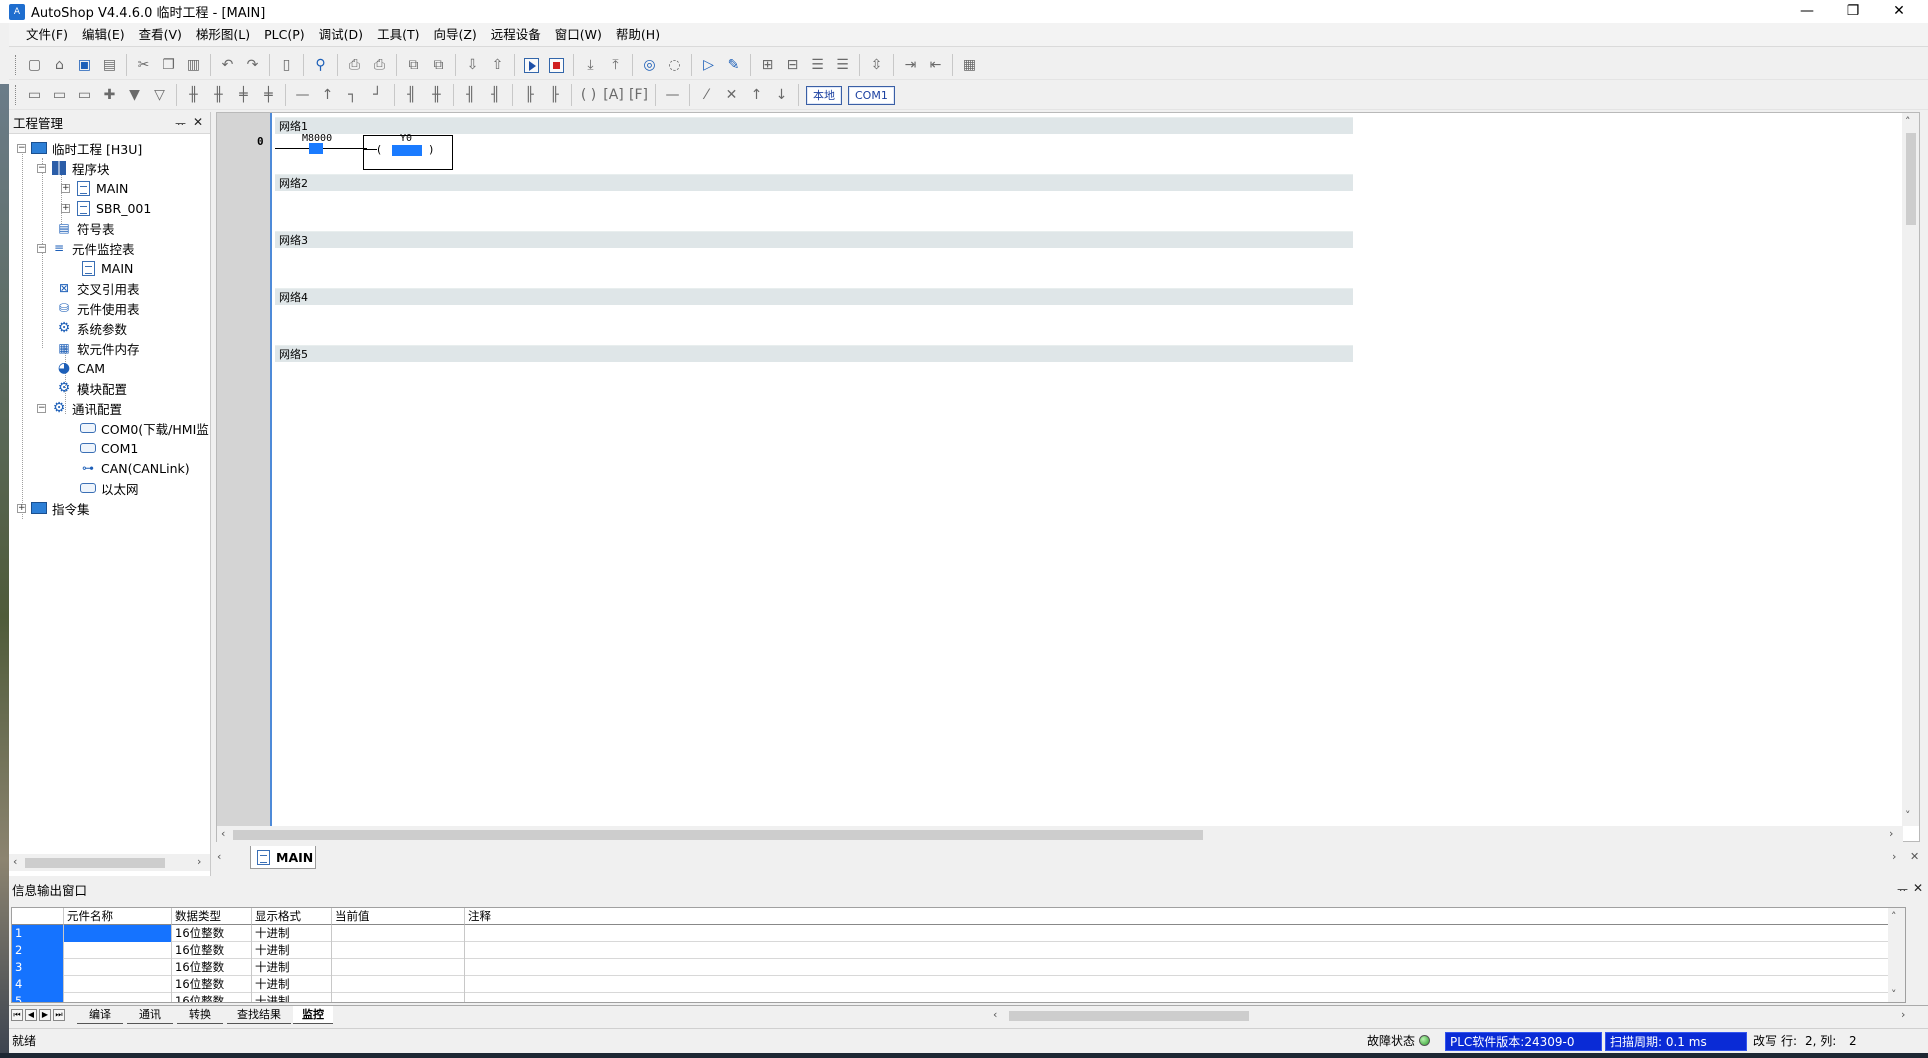  I want to click on monitor-icon: ◎, so click(649, 65).